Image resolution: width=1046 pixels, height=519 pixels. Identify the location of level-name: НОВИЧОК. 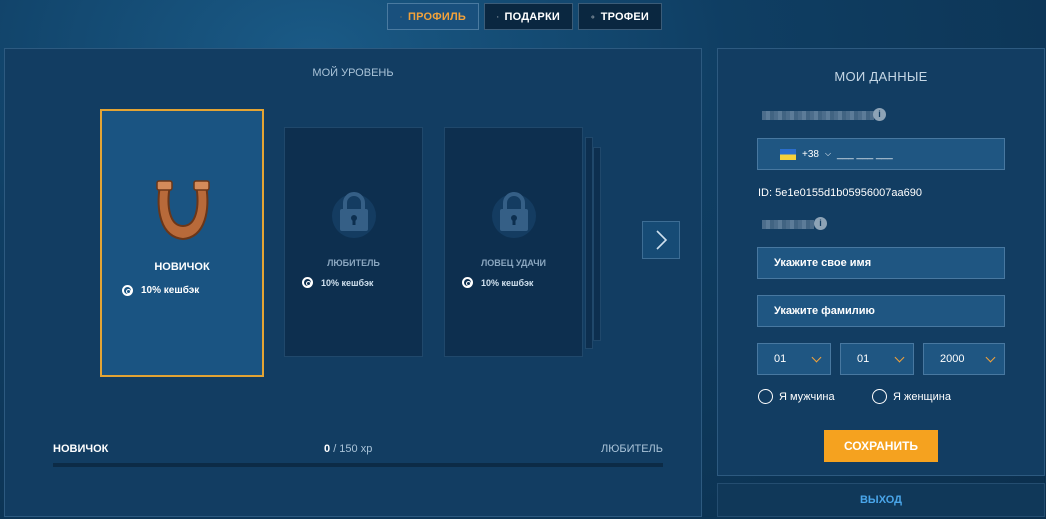
(182, 267).